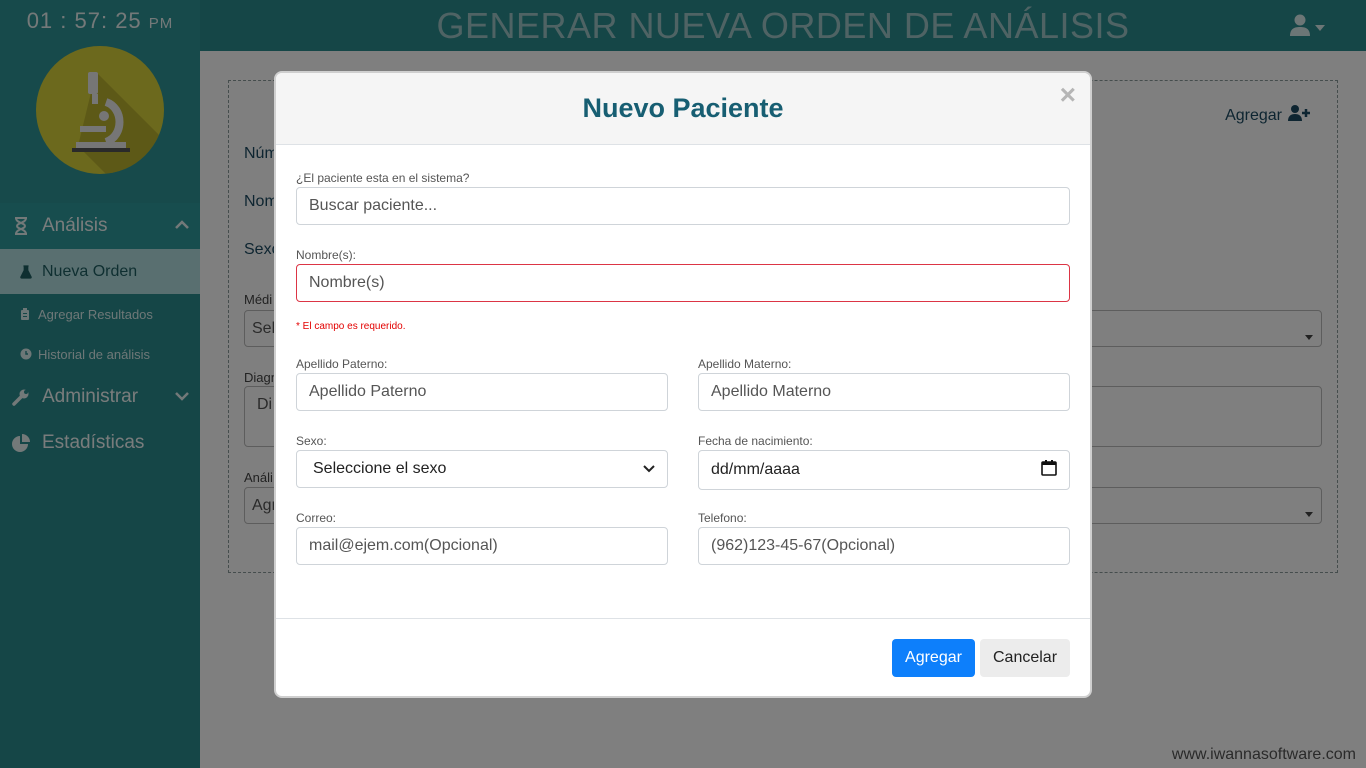  I want to click on modal-header: Nuevo Paciente ×, so click(683, 109).